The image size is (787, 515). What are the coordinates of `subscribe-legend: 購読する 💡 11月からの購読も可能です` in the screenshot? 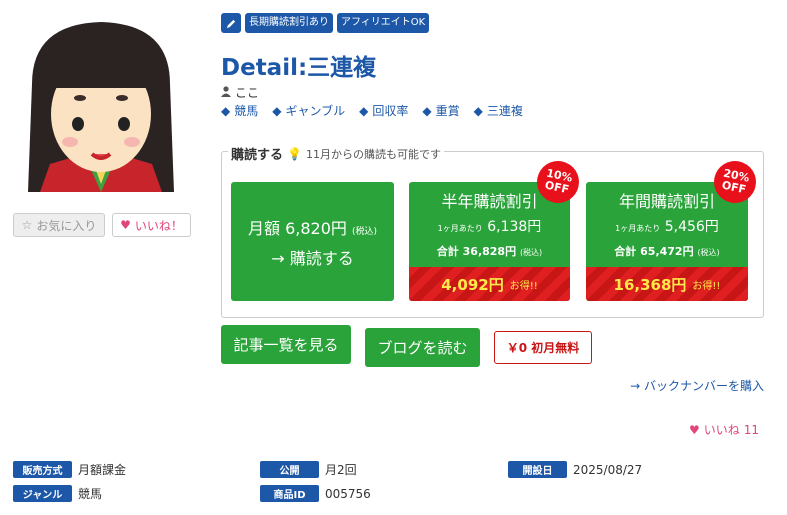 It's located at (336, 153).